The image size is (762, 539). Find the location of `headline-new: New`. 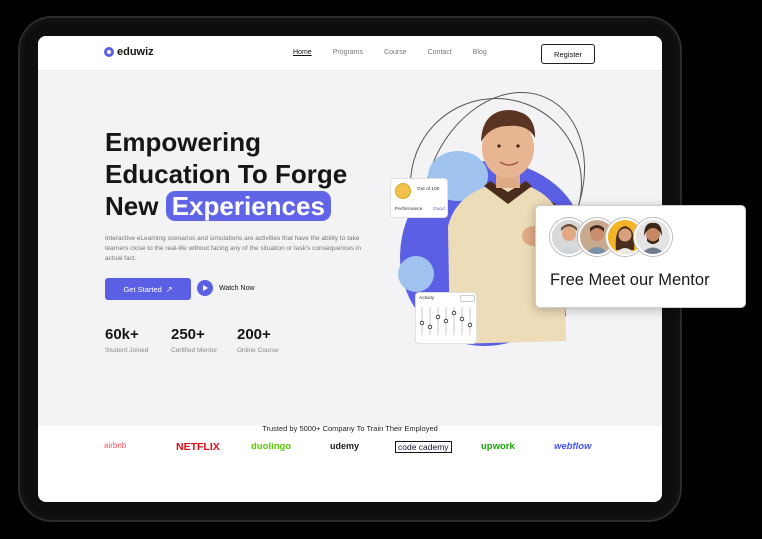

headline-new: New is located at coordinates (132, 206).